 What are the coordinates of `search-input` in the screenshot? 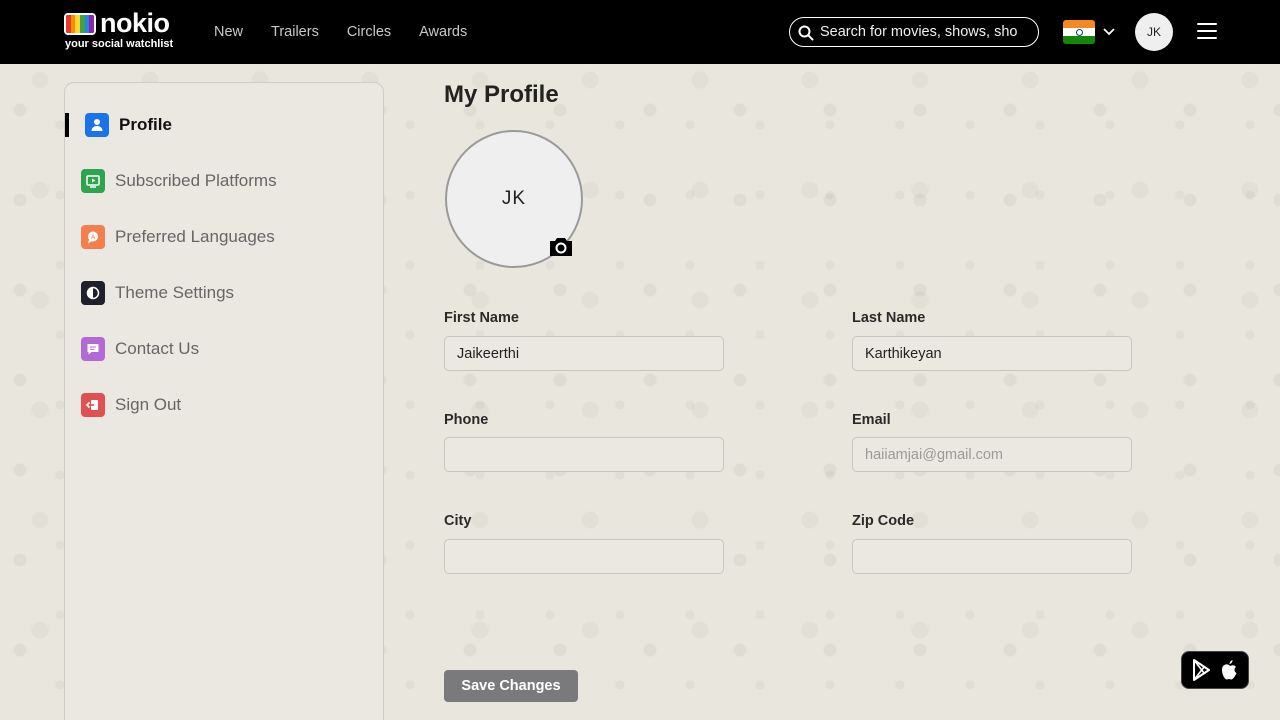 It's located at (920, 32).